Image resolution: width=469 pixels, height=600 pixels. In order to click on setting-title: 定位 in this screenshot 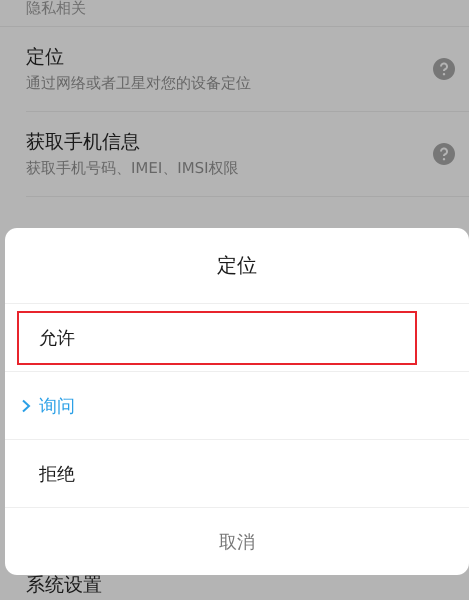, I will do `click(45, 57)`.